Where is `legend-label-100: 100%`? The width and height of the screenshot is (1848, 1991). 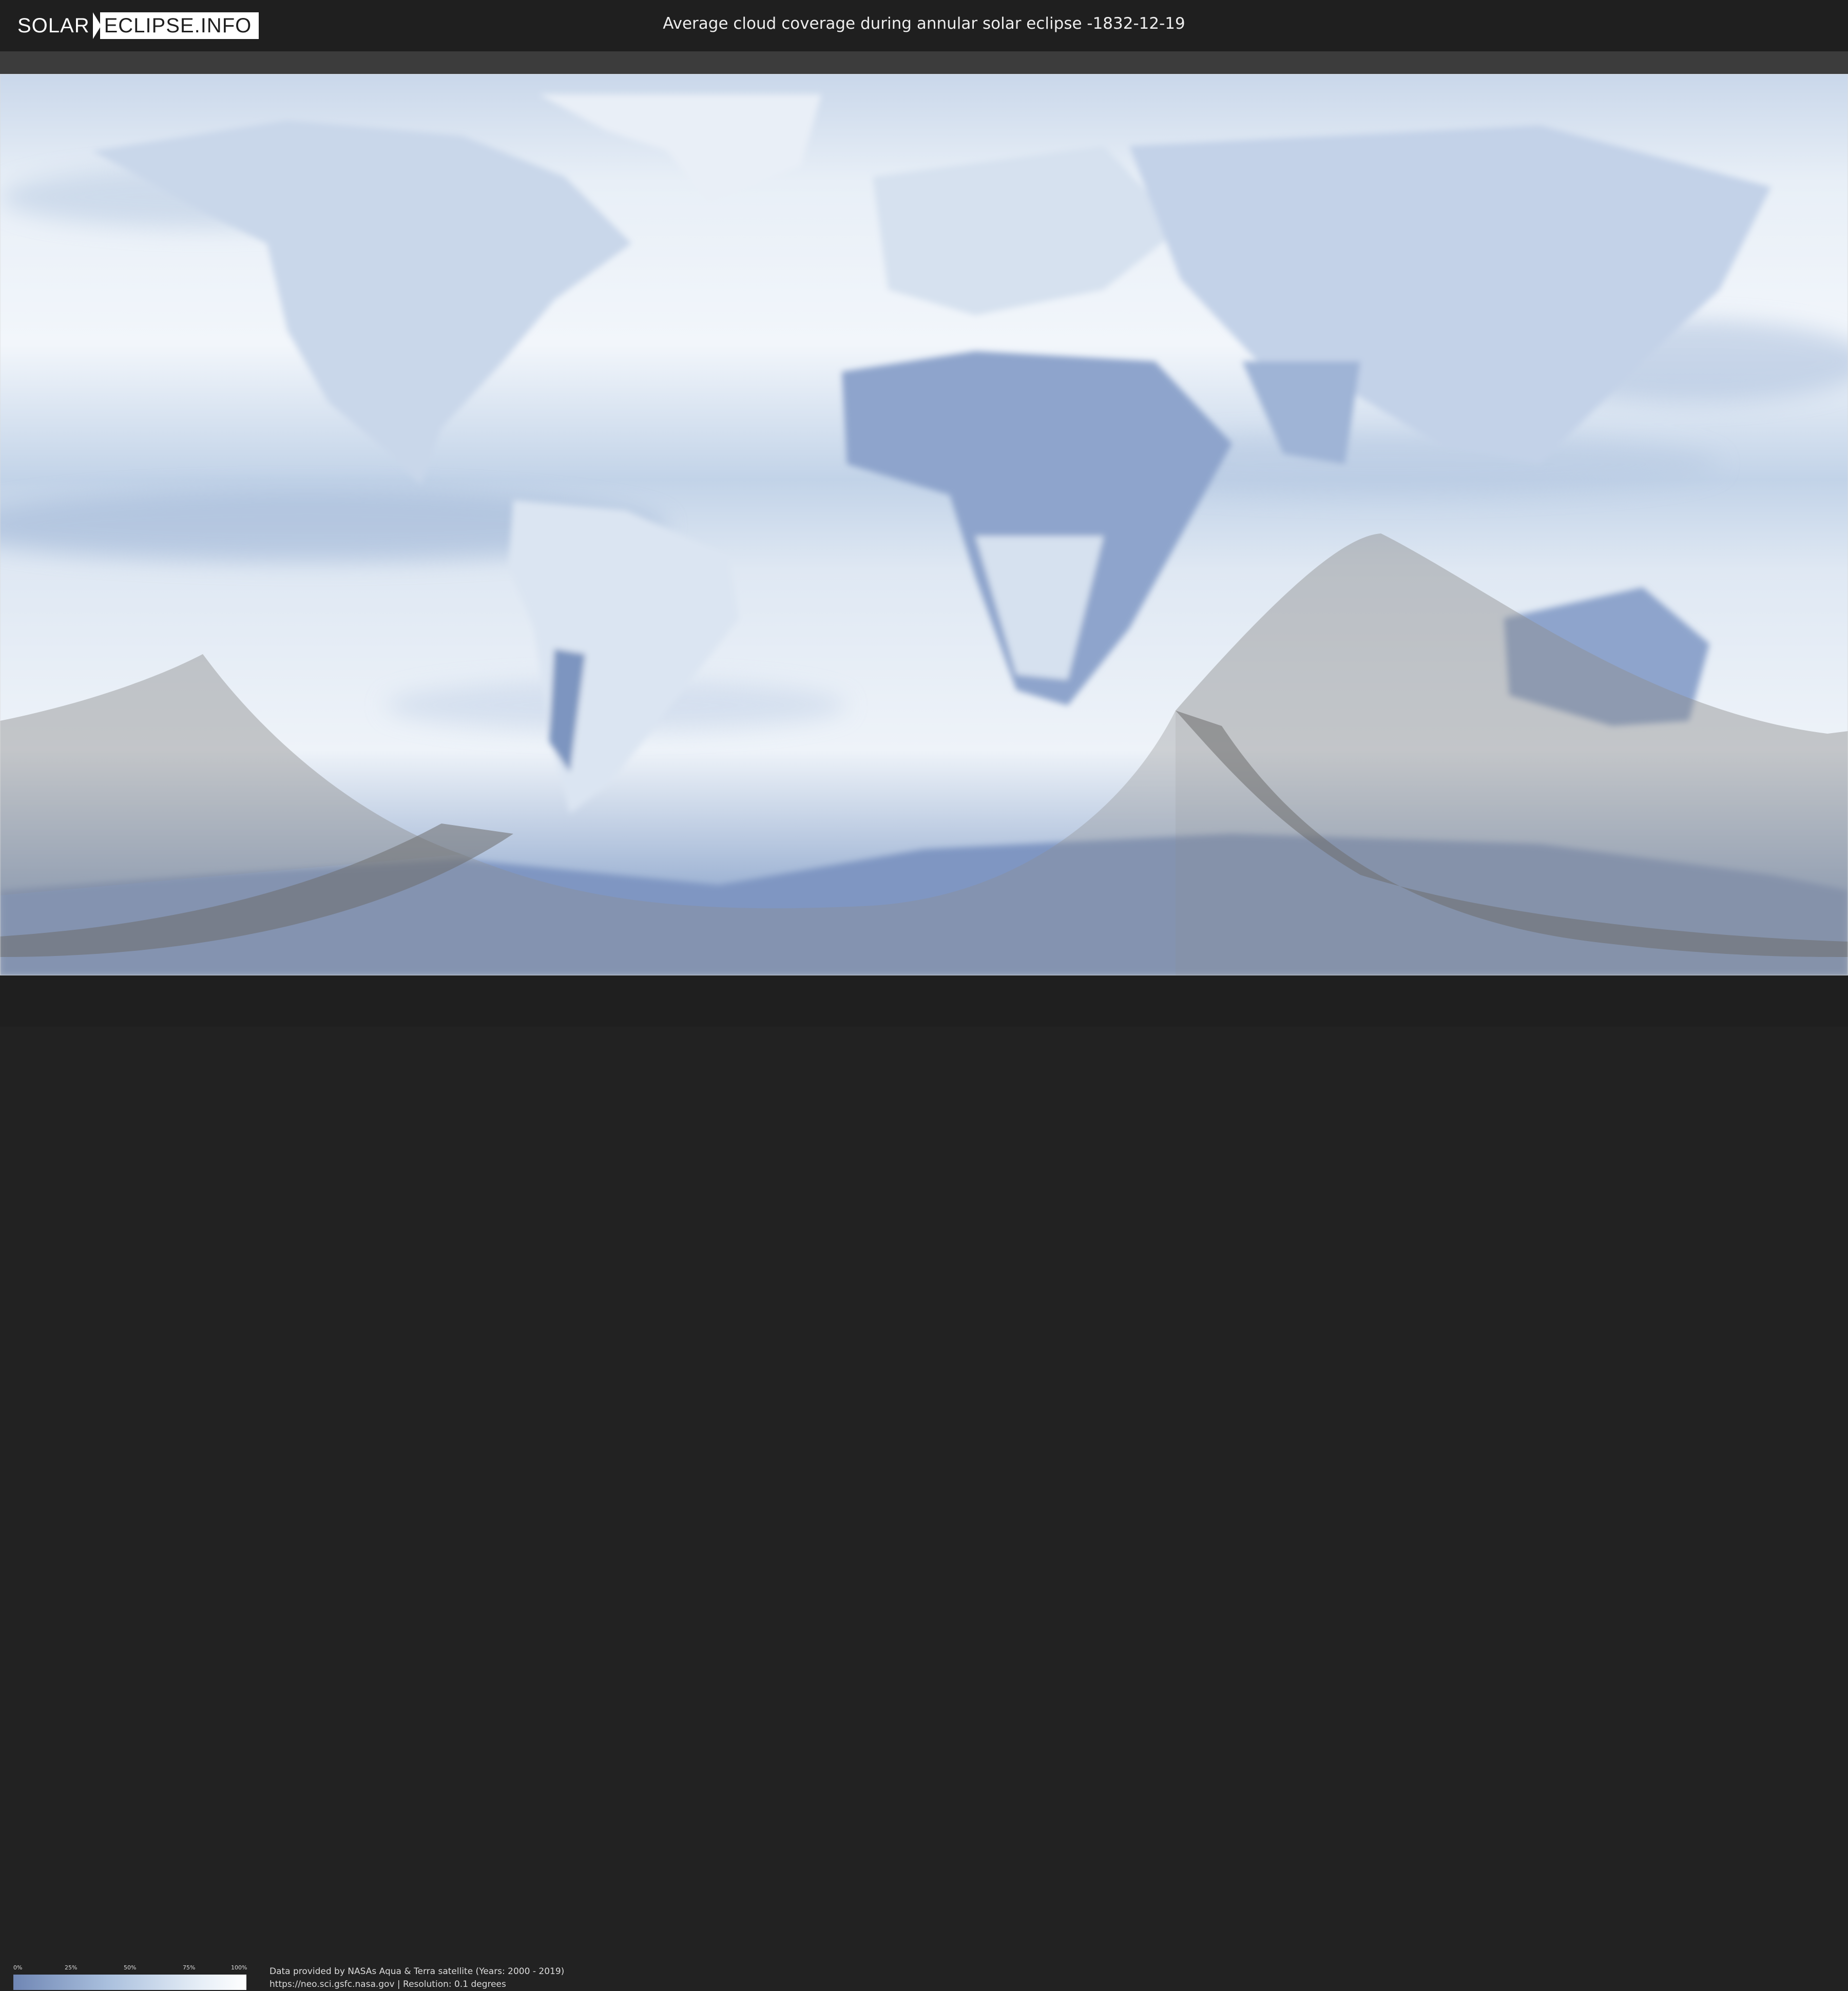 legend-label-100: 100% is located at coordinates (239, 1968).